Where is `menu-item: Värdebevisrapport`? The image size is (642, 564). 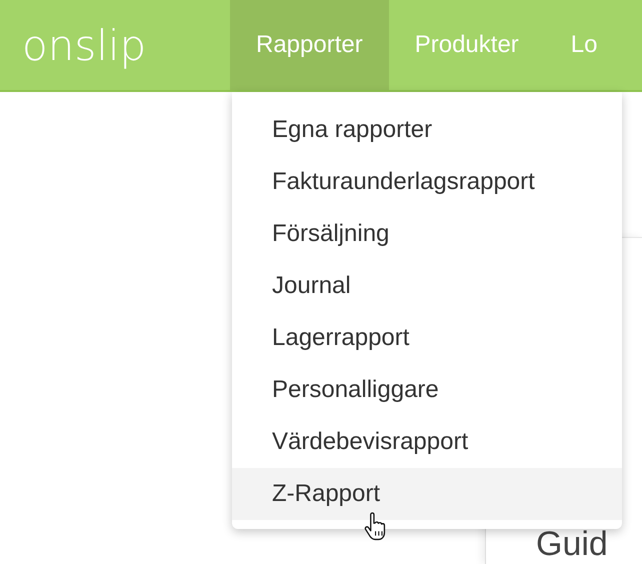
menu-item: Värdebevisrapport is located at coordinates (427, 442).